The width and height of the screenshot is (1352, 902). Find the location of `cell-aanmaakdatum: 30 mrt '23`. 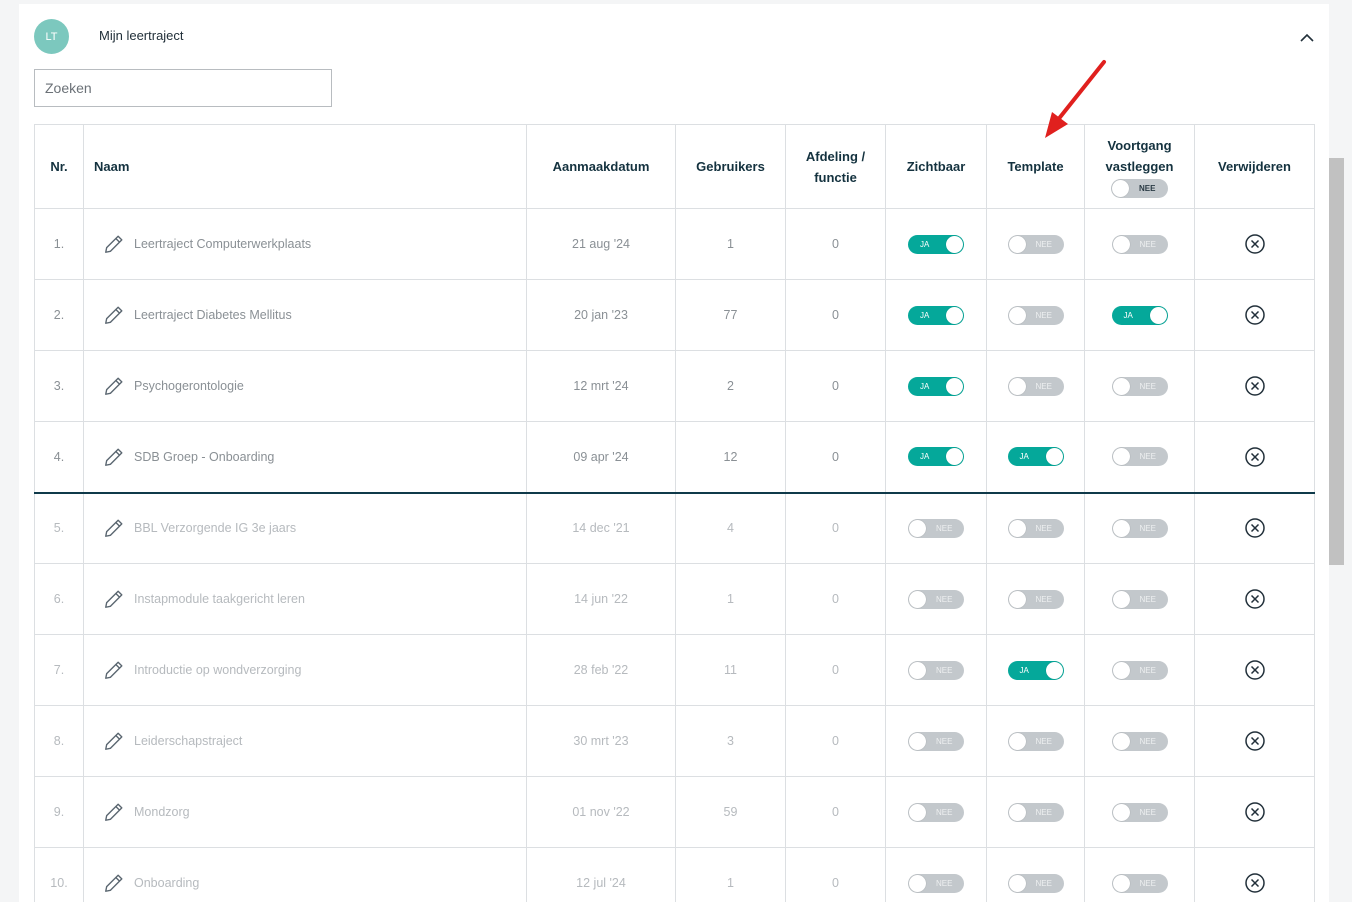

cell-aanmaakdatum: 30 mrt '23 is located at coordinates (601, 741).